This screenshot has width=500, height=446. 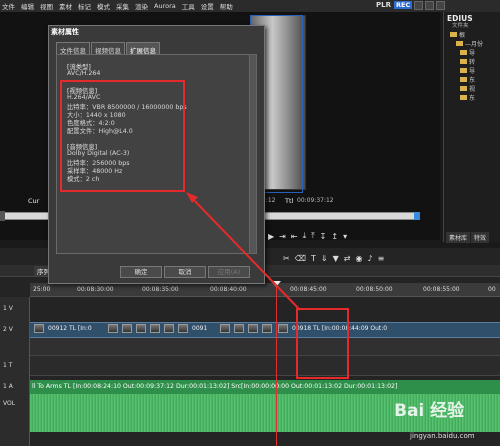 I want to click on annotation-arrow, so click(x=243, y=251).